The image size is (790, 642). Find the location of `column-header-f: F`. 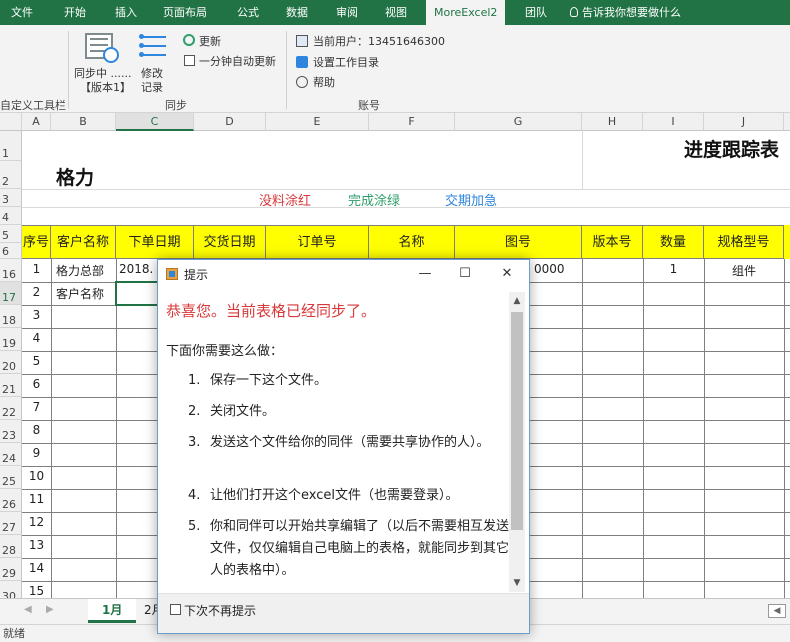

column-header-f: F is located at coordinates (412, 122).